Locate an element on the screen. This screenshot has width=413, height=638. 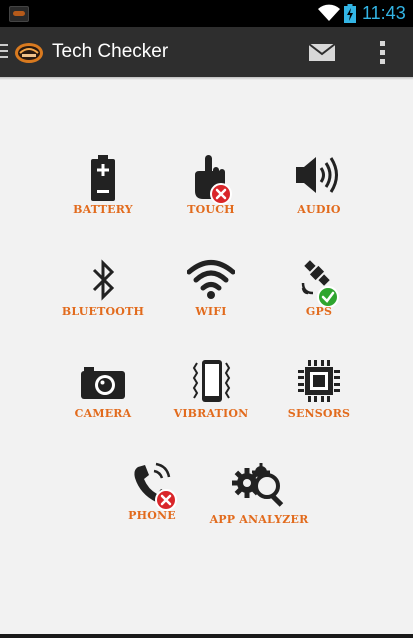
notification-app-icon is located at coordinates (19, 14).